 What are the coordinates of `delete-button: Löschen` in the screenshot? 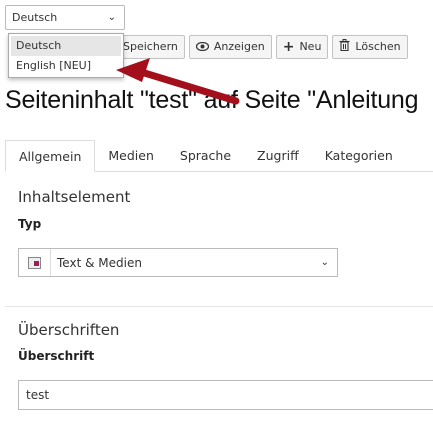 It's located at (370, 47).